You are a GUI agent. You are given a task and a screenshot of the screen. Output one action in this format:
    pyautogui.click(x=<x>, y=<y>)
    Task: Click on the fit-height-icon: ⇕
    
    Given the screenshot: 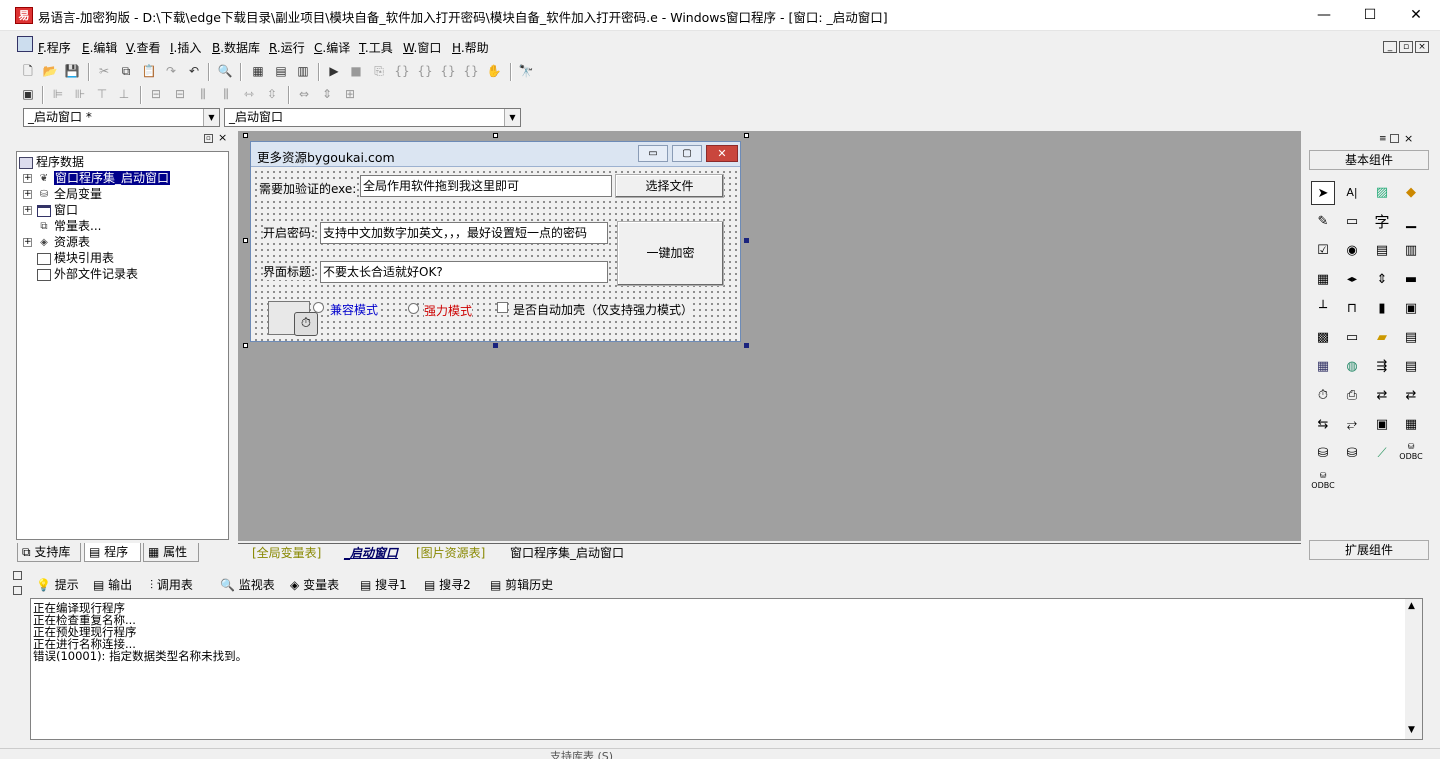 What is the action you would take?
    pyautogui.click(x=327, y=94)
    